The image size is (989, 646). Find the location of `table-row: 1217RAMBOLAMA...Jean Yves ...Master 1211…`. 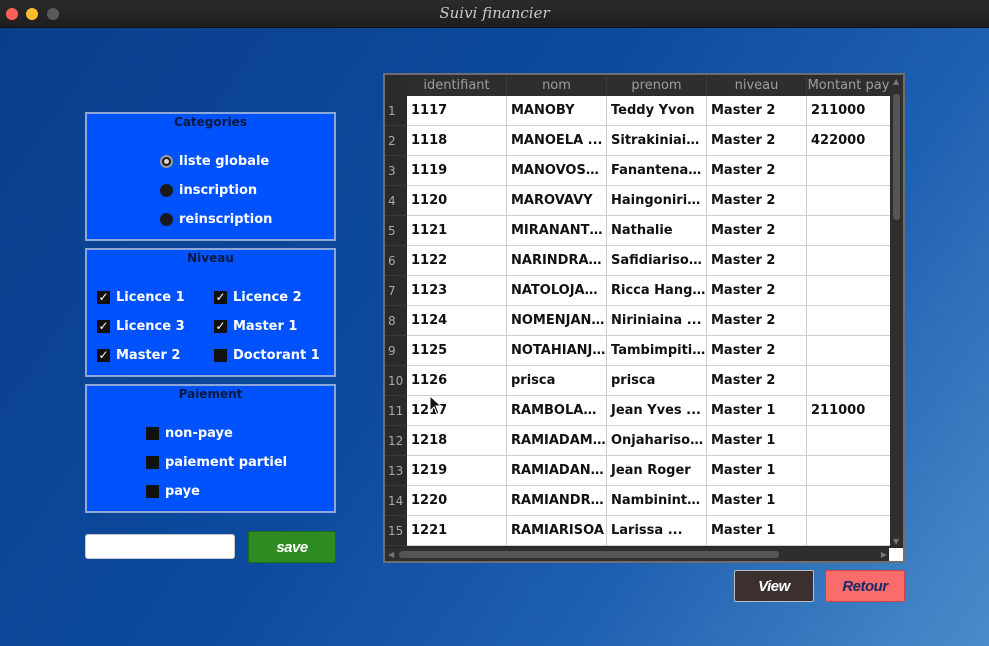

table-row: 1217RAMBOLAMA...Jean Yves ...Master 1211… is located at coordinates (649, 411).